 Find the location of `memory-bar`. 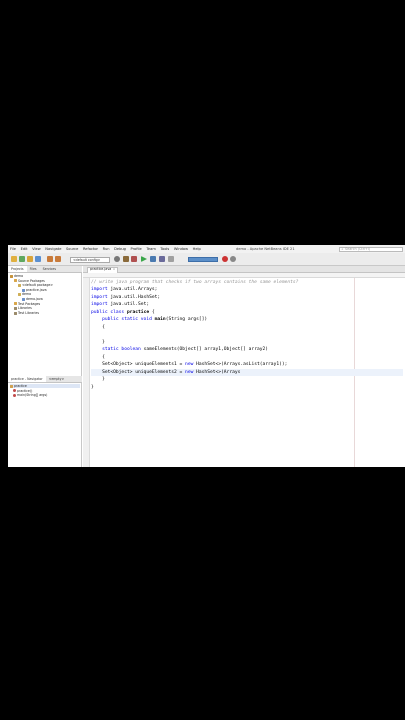

memory-bar is located at coordinates (203, 259).